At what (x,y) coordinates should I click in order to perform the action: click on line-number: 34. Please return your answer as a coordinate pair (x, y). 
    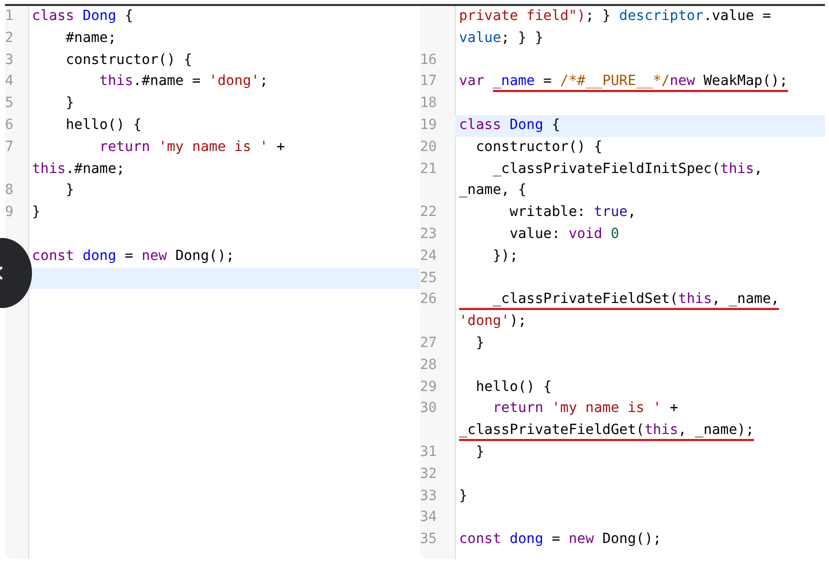
    Looking at the image, I should click on (429, 517).